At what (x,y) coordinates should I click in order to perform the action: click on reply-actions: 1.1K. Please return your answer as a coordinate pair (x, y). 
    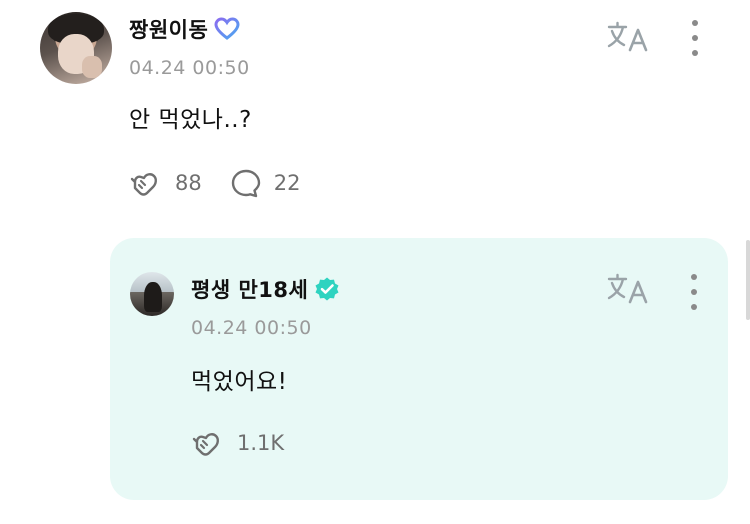
    Looking at the image, I should click on (250, 443).